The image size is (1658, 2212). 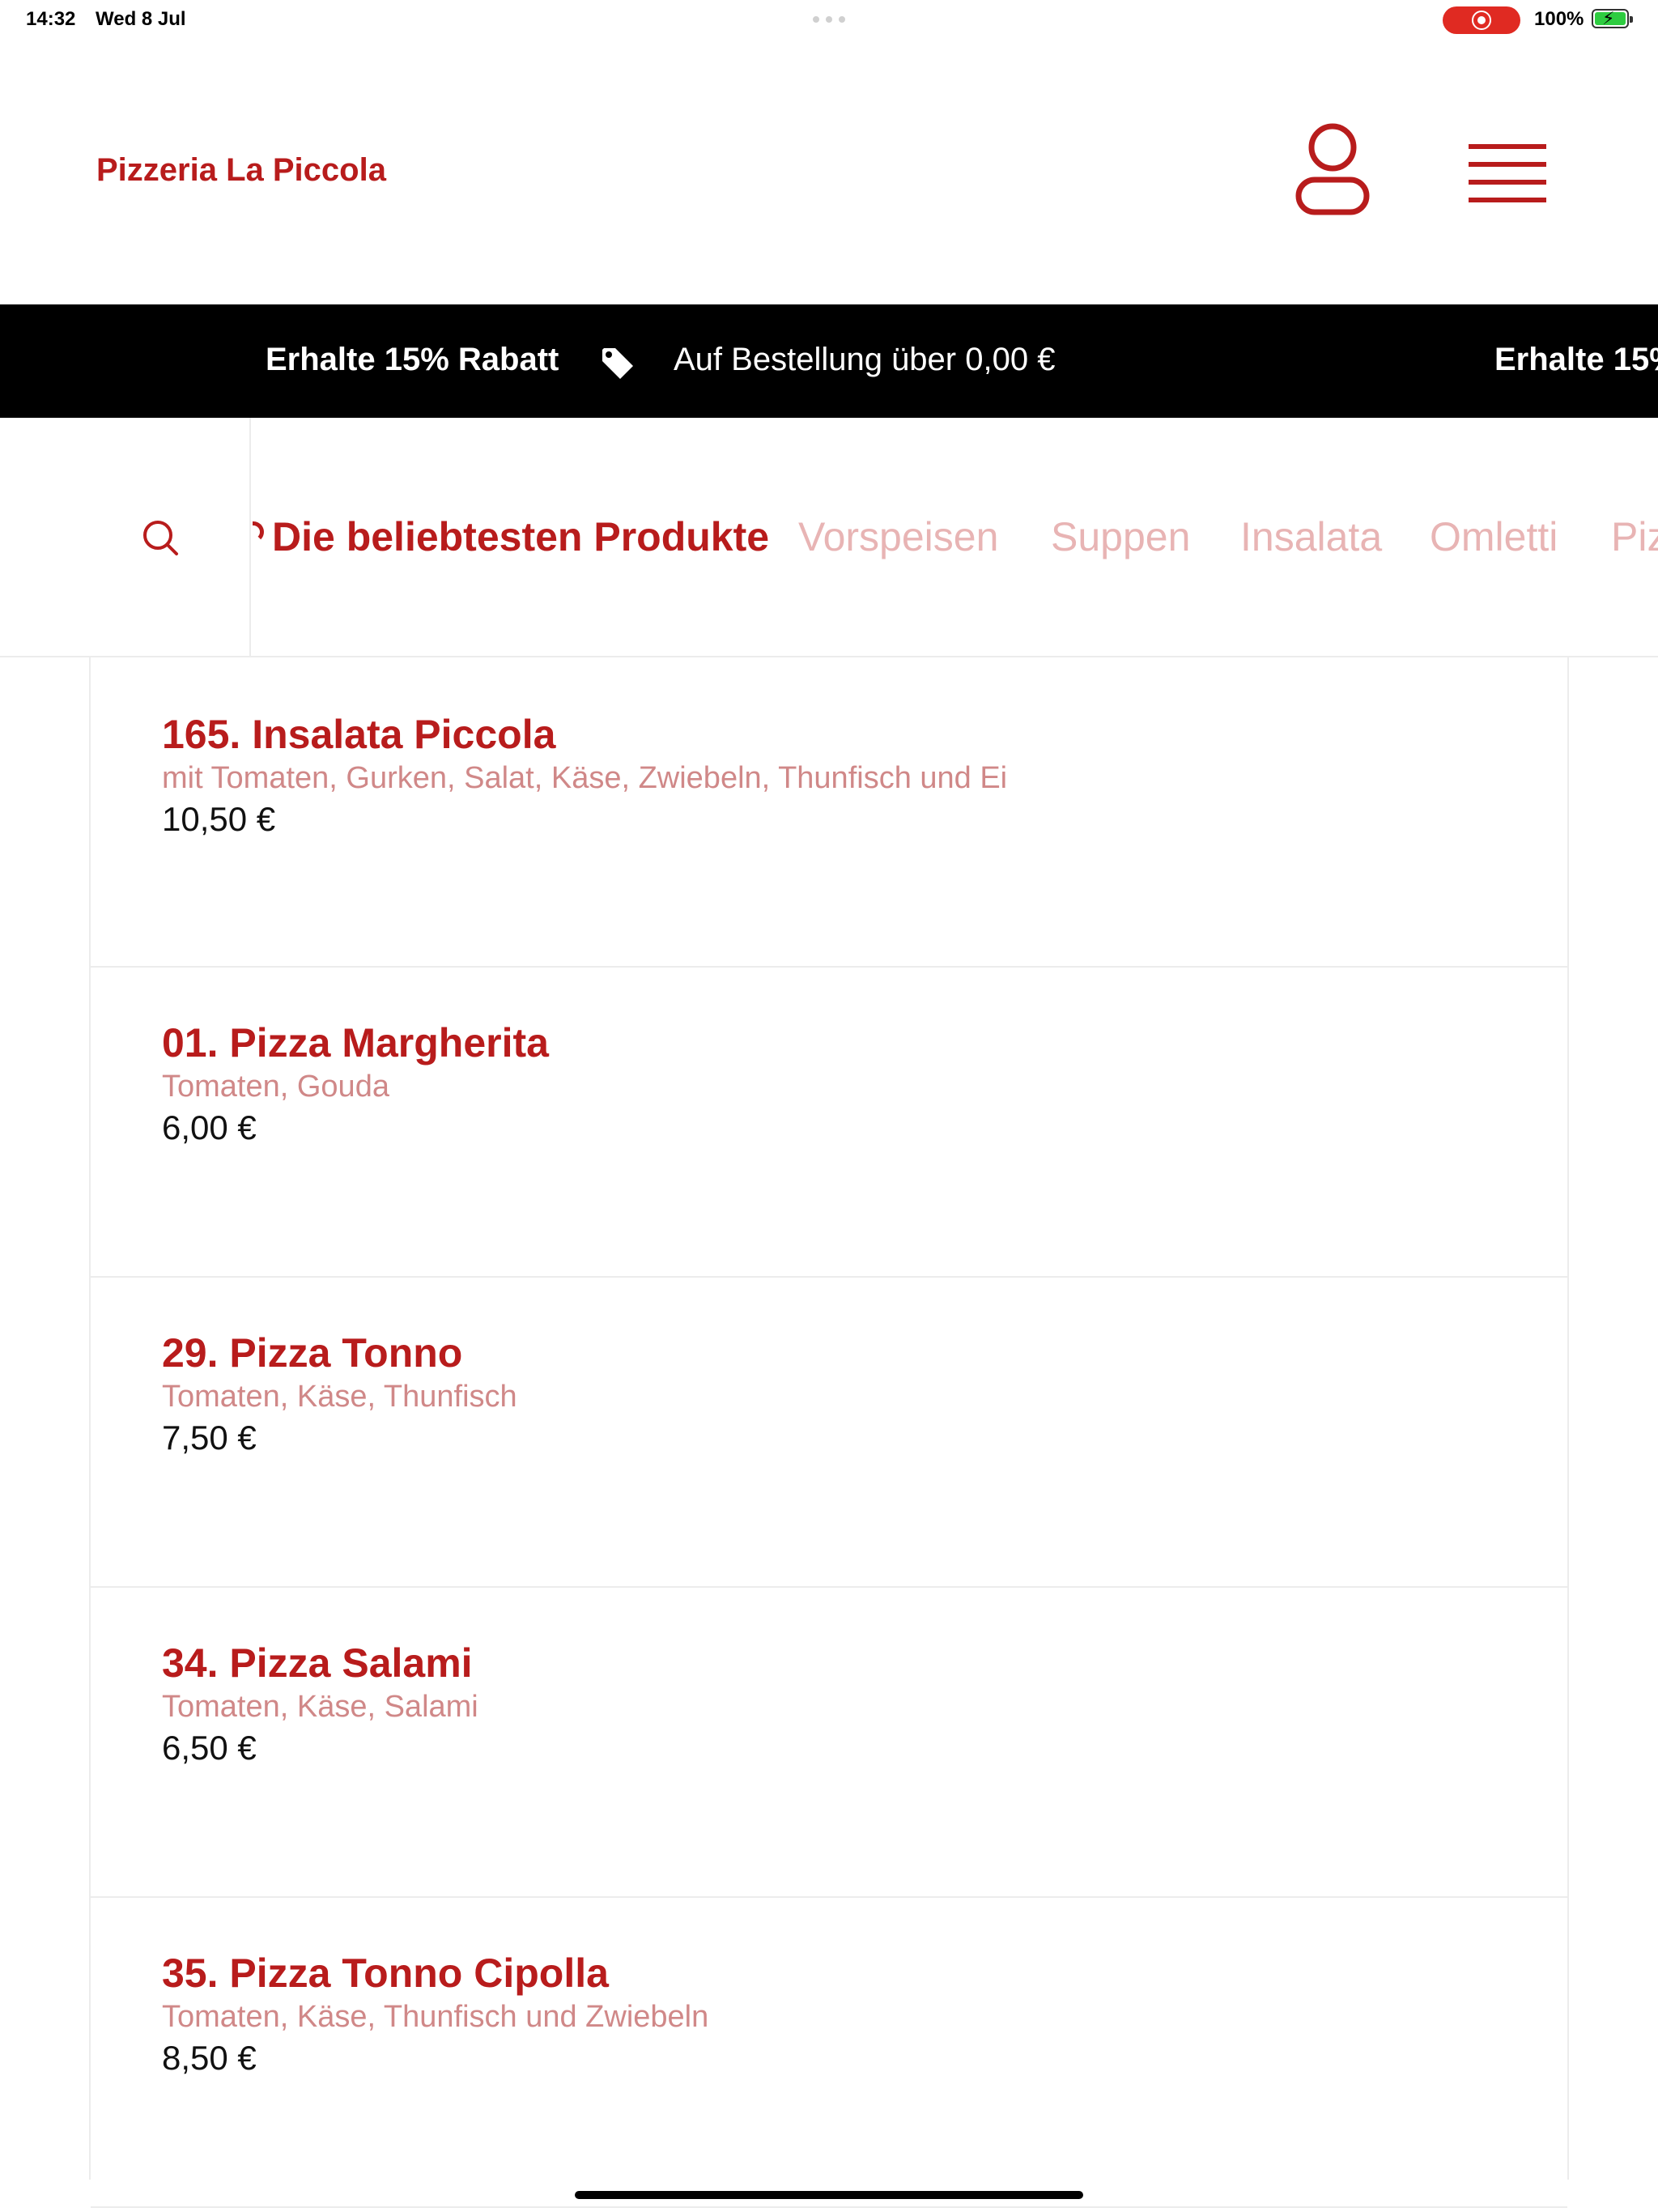 What do you see at coordinates (435, 2017) in the screenshot?
I see `product-description: Tomaten, Käse, Thunfisch und Zwiebeln` at bounding box center [435, 2017].